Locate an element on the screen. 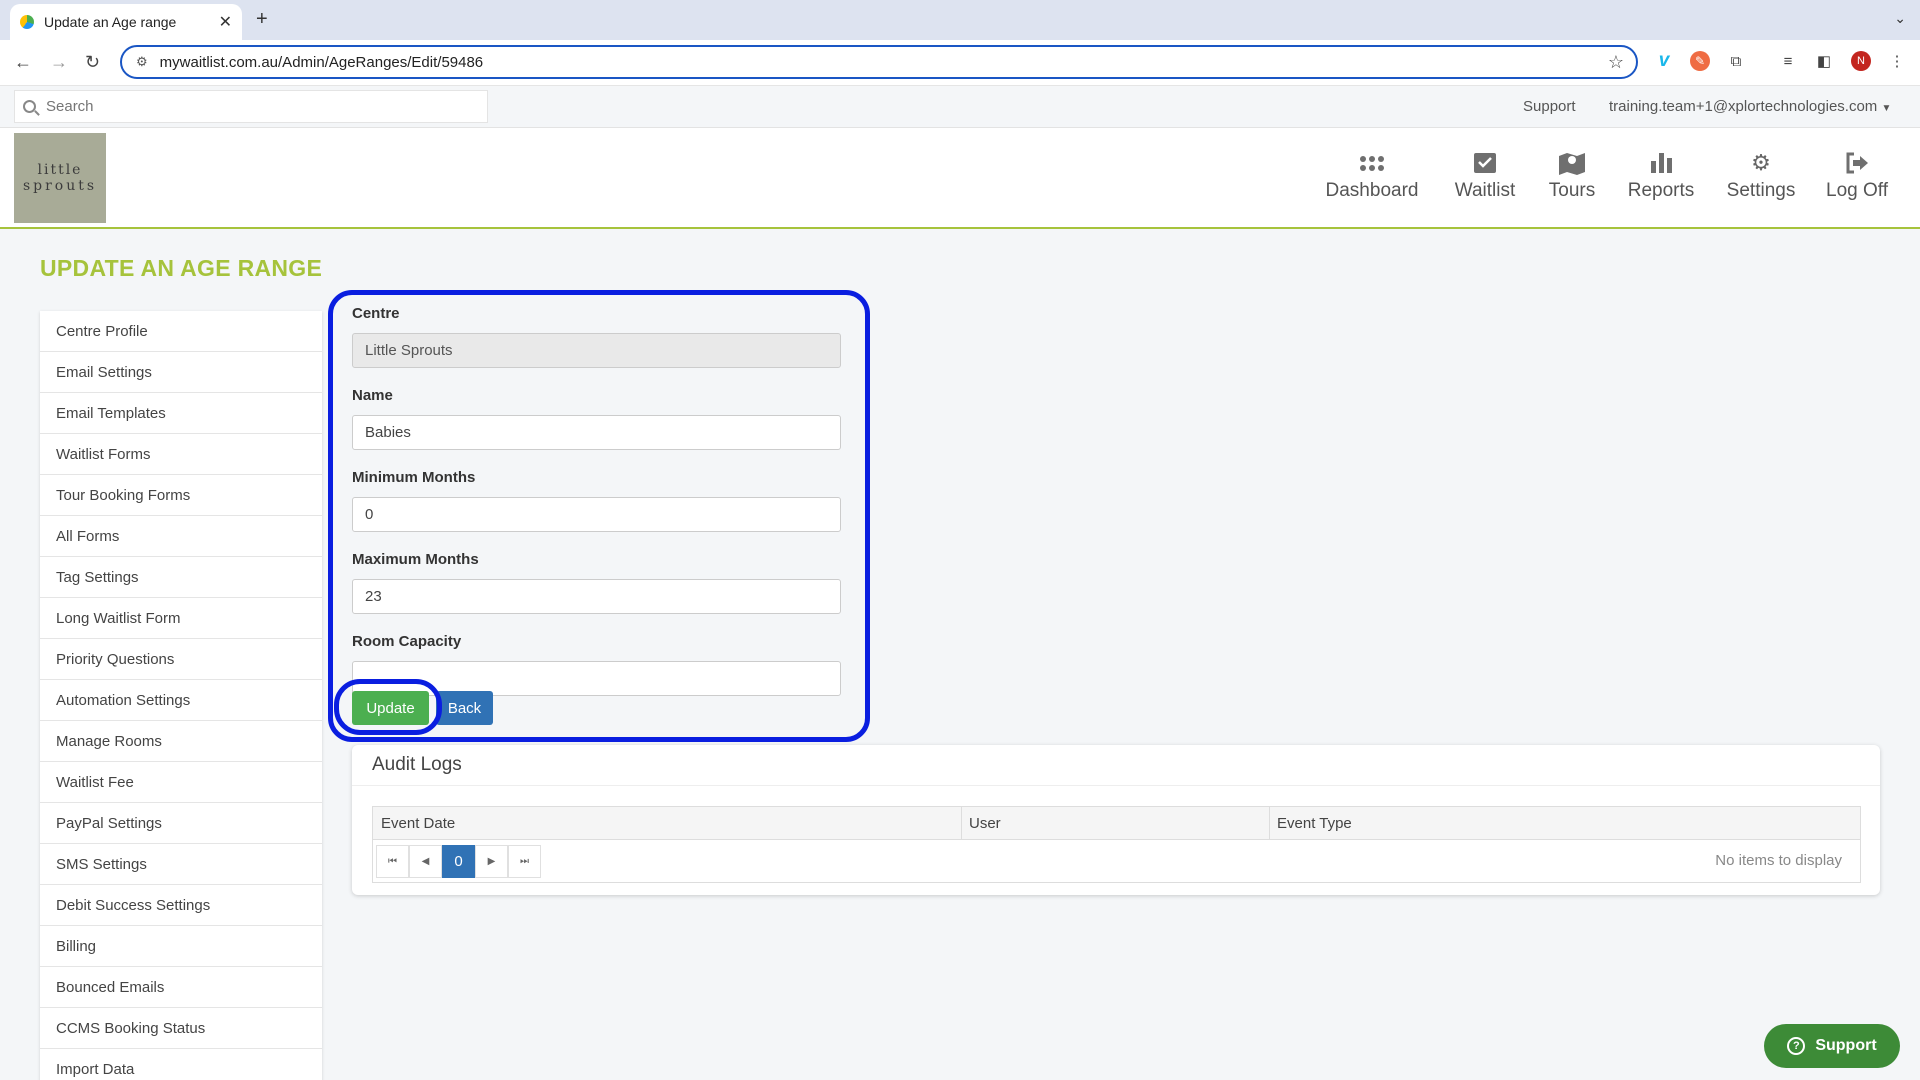 This screenshot has height=1080, width=1920. bookmark-star-icon: ☆ is located at coordinates (1616, 62).